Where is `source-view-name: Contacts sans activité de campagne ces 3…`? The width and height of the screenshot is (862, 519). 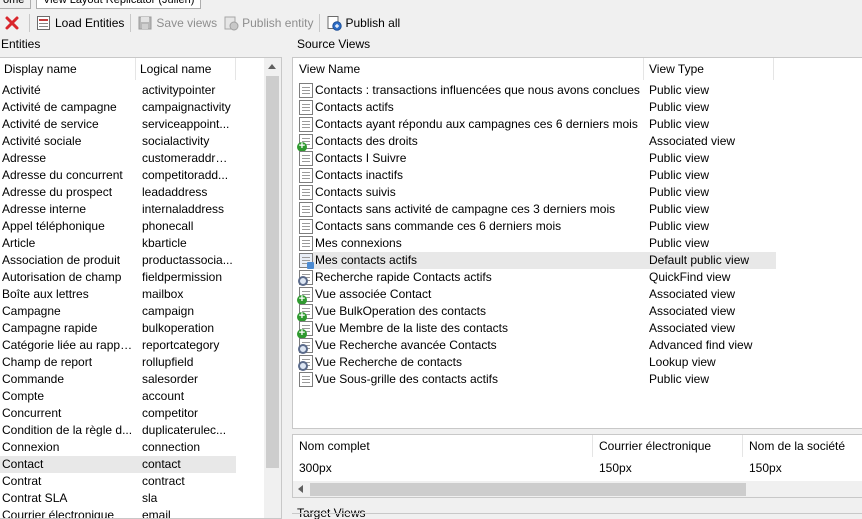
source-view-name: Contacts sans activité de campagne ces 3… is located at coordinates (465, 209).